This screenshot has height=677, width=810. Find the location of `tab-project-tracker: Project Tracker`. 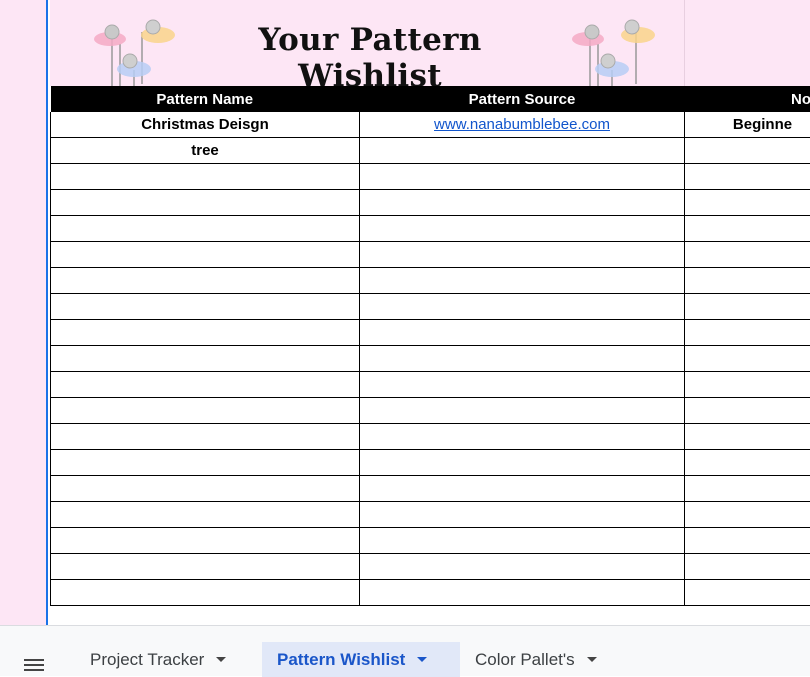

tab-project-tracker: Project Tracker is located at coordinates (158, 659).